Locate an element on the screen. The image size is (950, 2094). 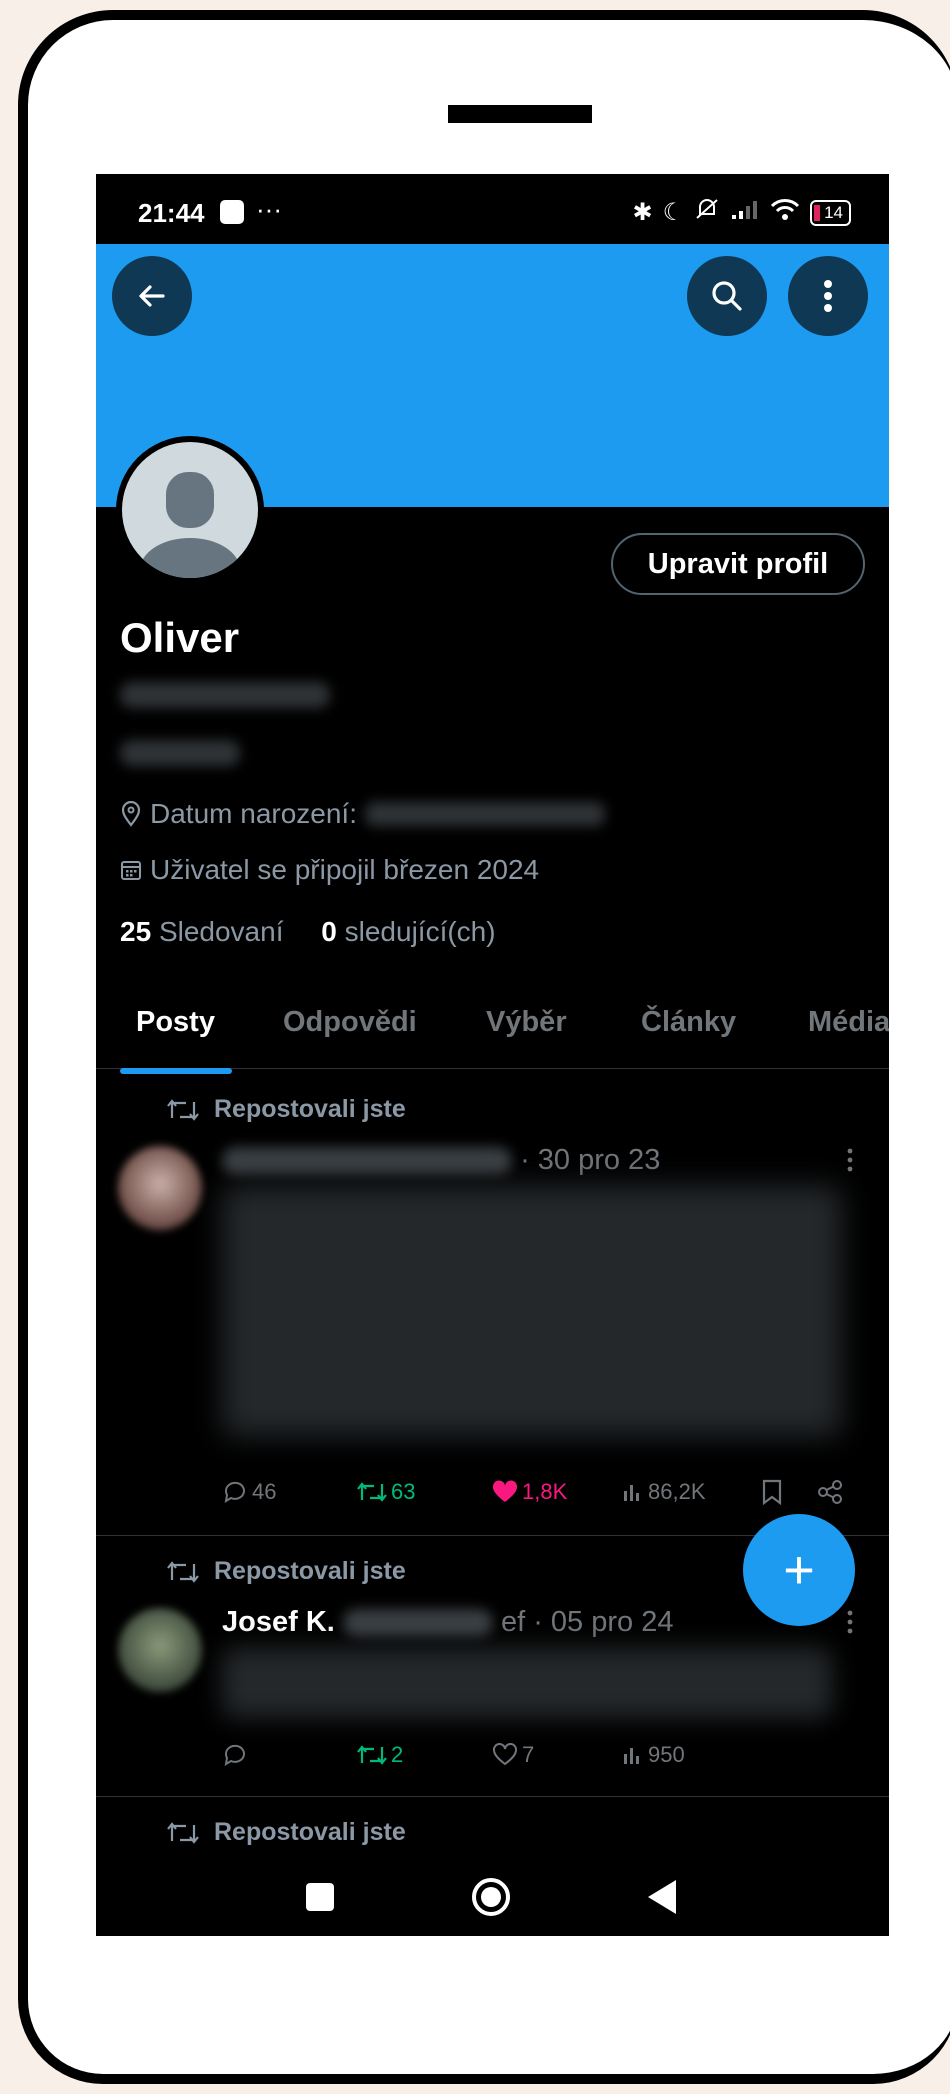
profile-bio-blurred is located at coordinates (180, 753).